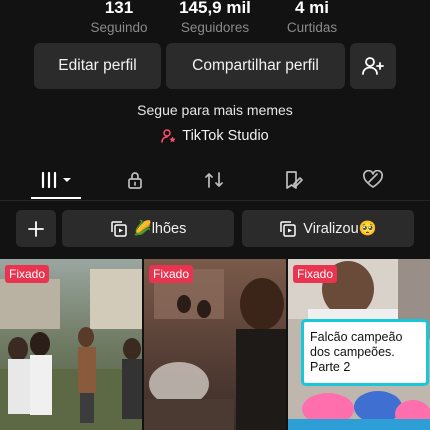 Image resolution: width=430 pixels, height=430 pixels. I want to click on favorites-icon, so click(294, 180).